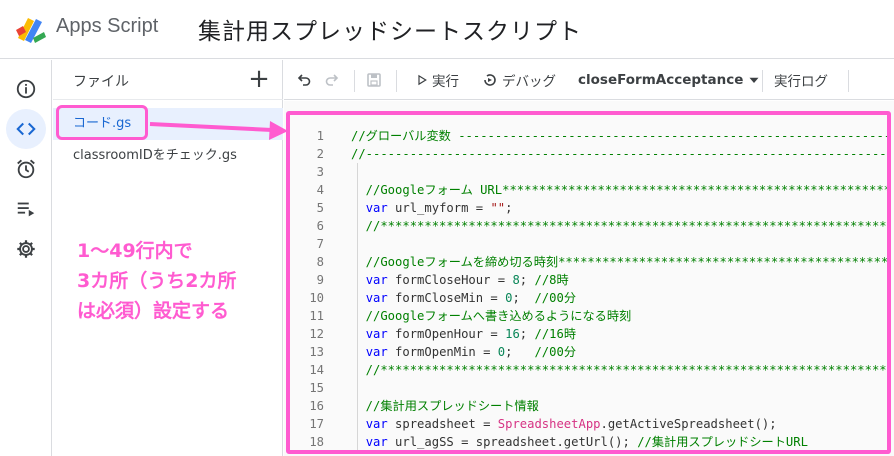  What do you see at coordinates (101, 82) in the screenshot?
I see `files-title: ファイル` at bounding box center [101, 82].